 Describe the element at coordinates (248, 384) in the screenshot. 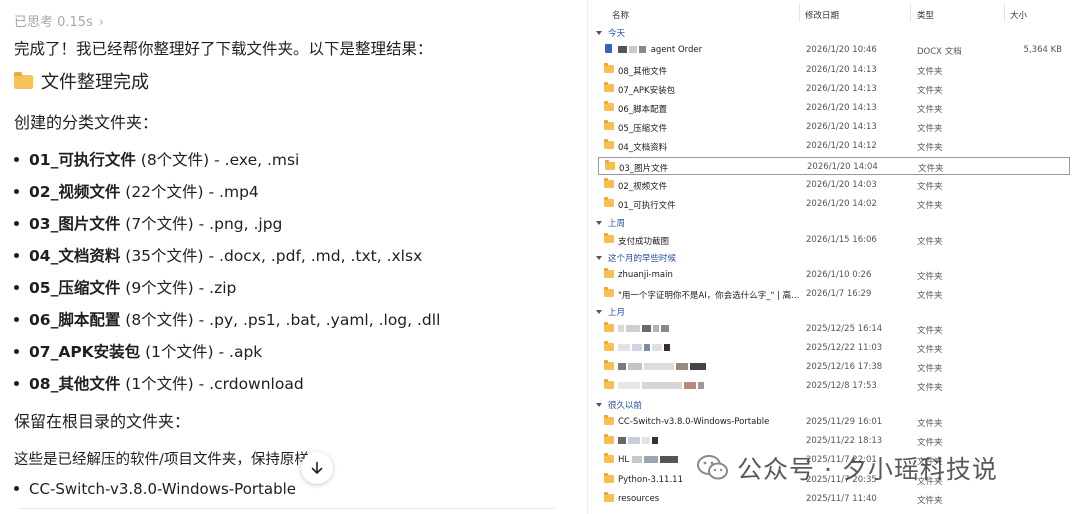

I see `file-ext: - .crdownload` at that location.